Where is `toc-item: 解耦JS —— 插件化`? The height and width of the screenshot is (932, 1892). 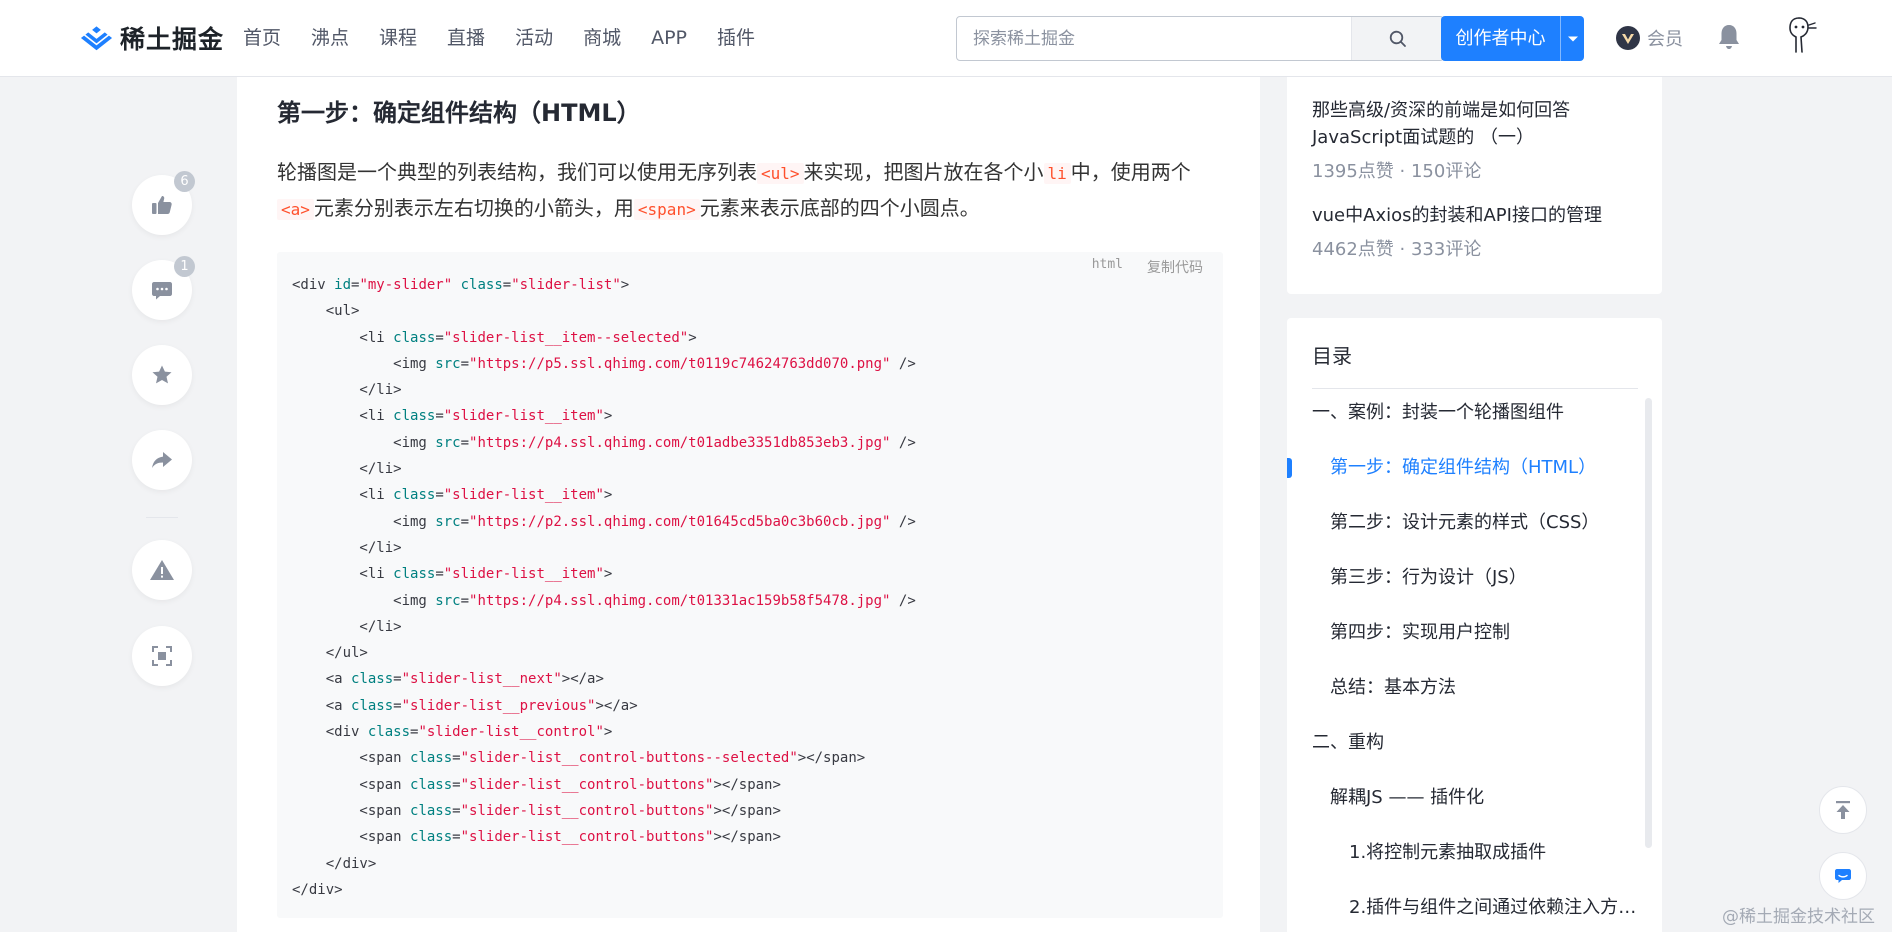
toc-item: 解耦JS —— 插件化 is located at coordinates (1464, 798).